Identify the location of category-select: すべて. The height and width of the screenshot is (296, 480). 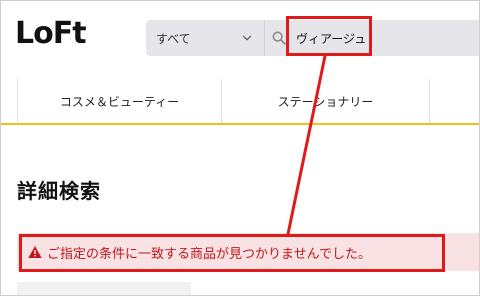
(205, 38).